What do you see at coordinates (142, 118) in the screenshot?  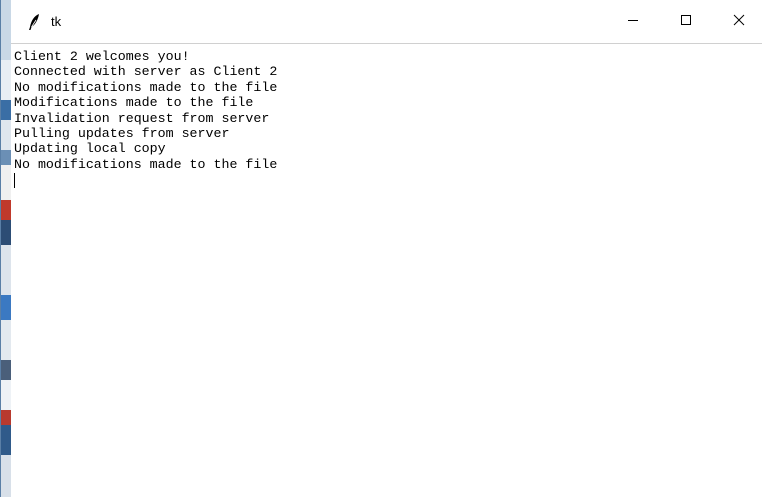 I see `text-line: Invalidation request from server` at bounding box center [142, 118].